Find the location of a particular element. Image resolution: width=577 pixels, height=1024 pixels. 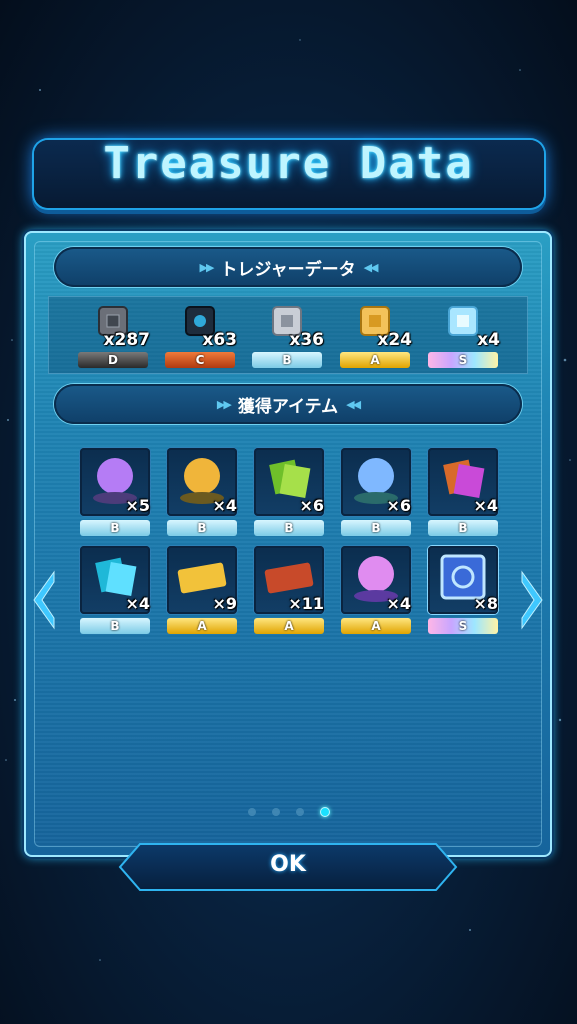

page-title: Treasure Data is located at coordinates (288, 163).